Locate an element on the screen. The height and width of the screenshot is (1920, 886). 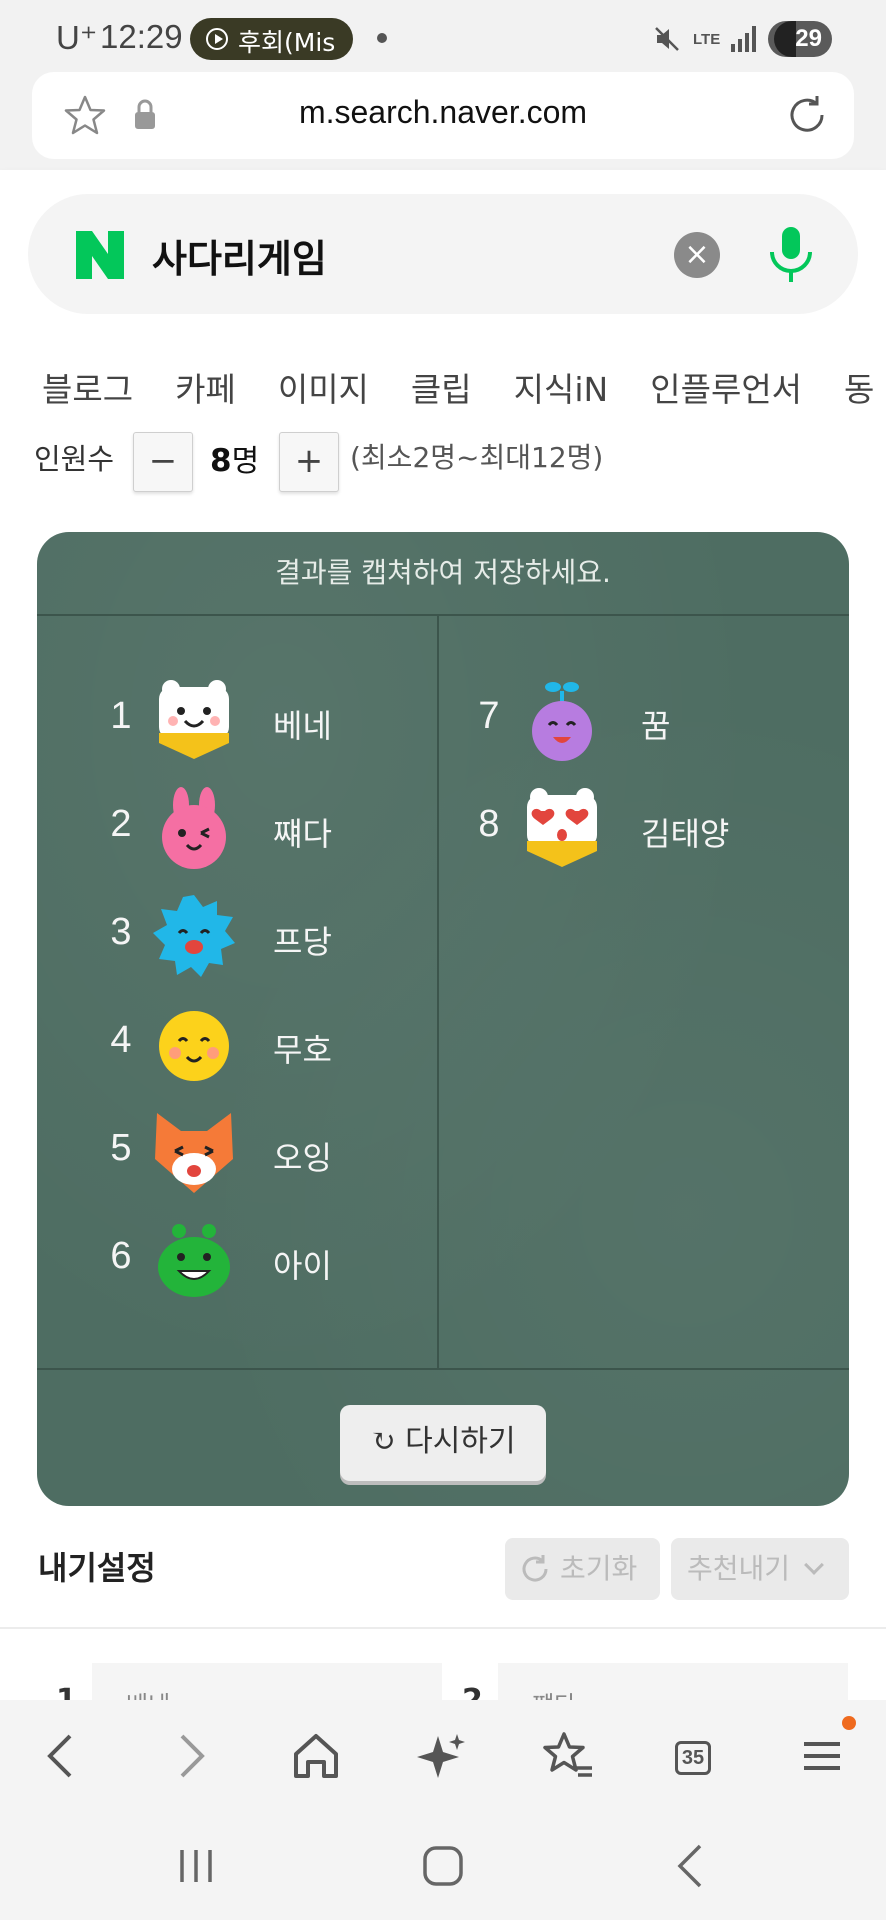
forward-icon is located at coordinates (190, 1756).